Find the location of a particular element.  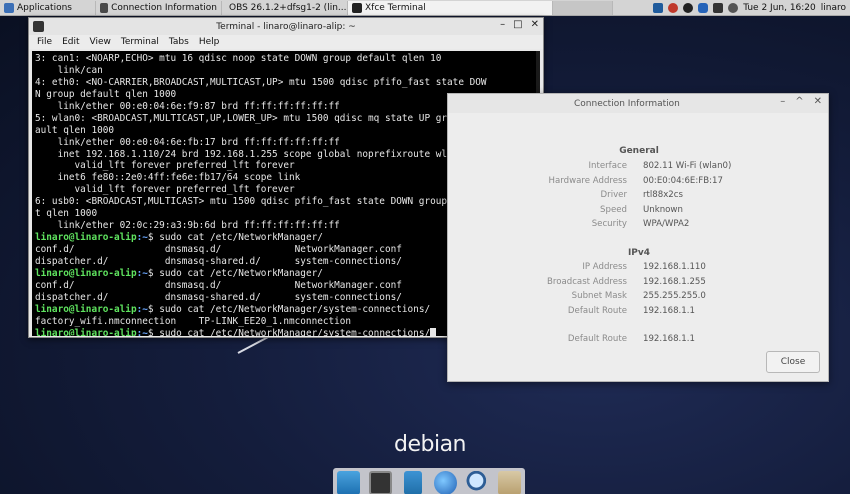

field-label: IP Address is located at coordinates (604, 267).